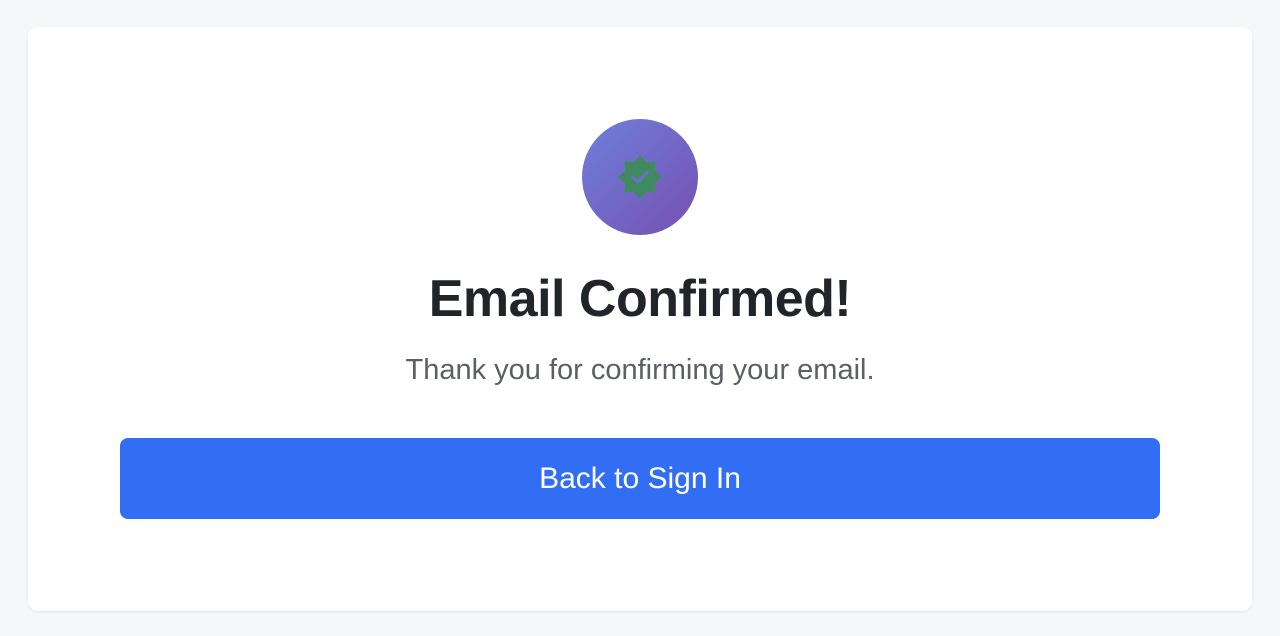 This screenshot has width=1280, height=636. Describe the element at coordinates (640, 370) in the screenshot. I see `confirmation-message: Thank you for confirming your email.` at that location.